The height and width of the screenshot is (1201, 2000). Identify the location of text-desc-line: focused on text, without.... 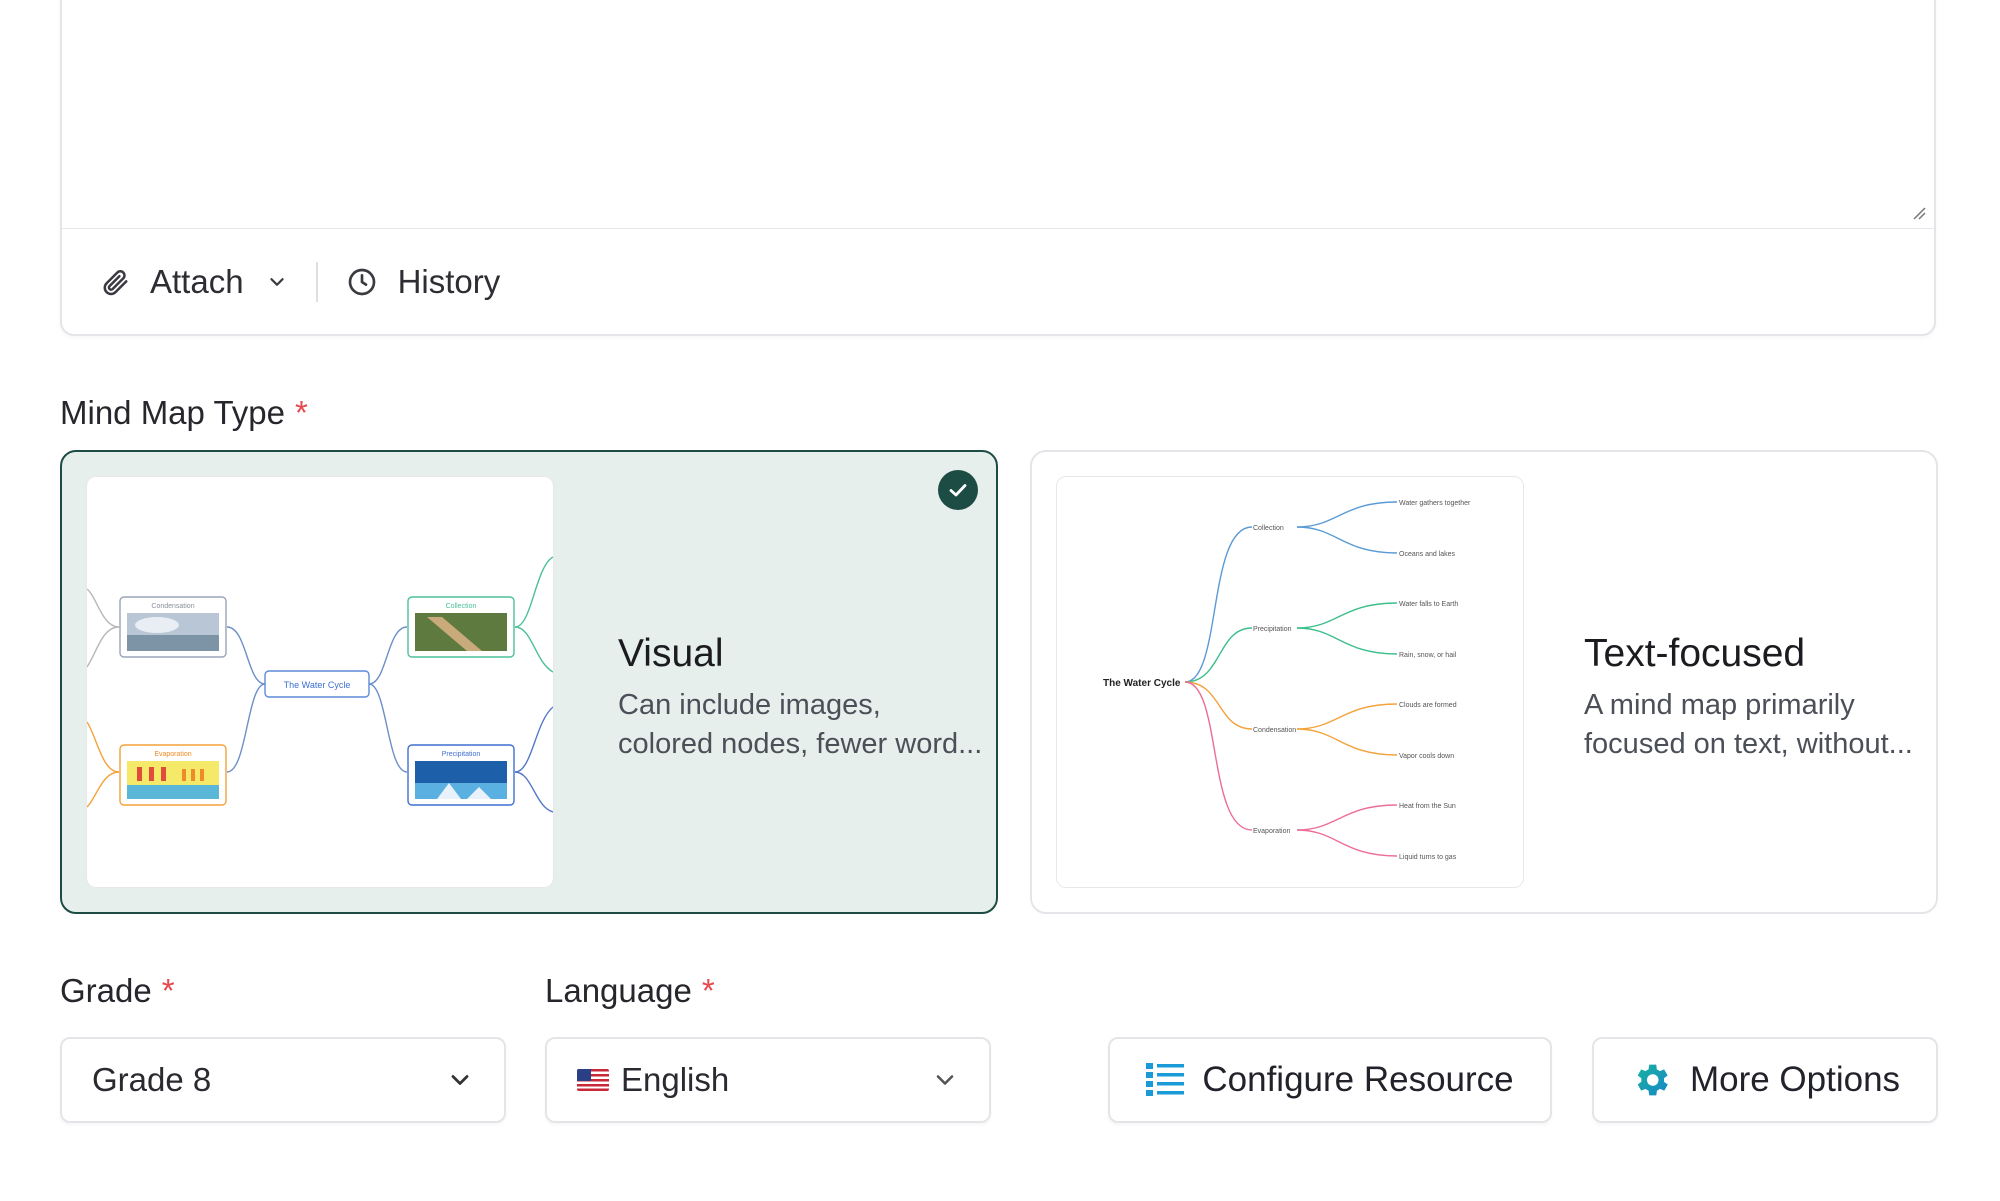
(1748, 744).